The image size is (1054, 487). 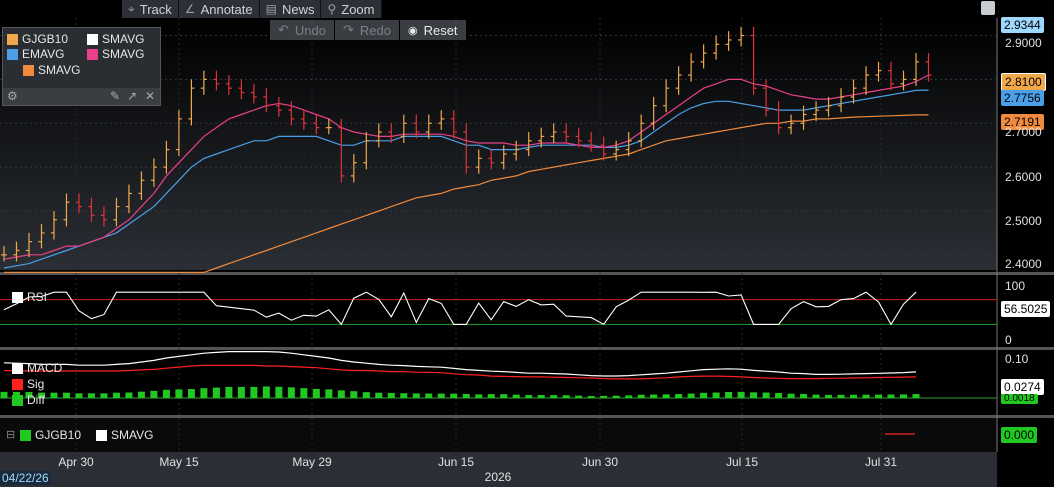 I want to click on legend-item-smavg-white: SMAVG, so click(x=115, y=39).